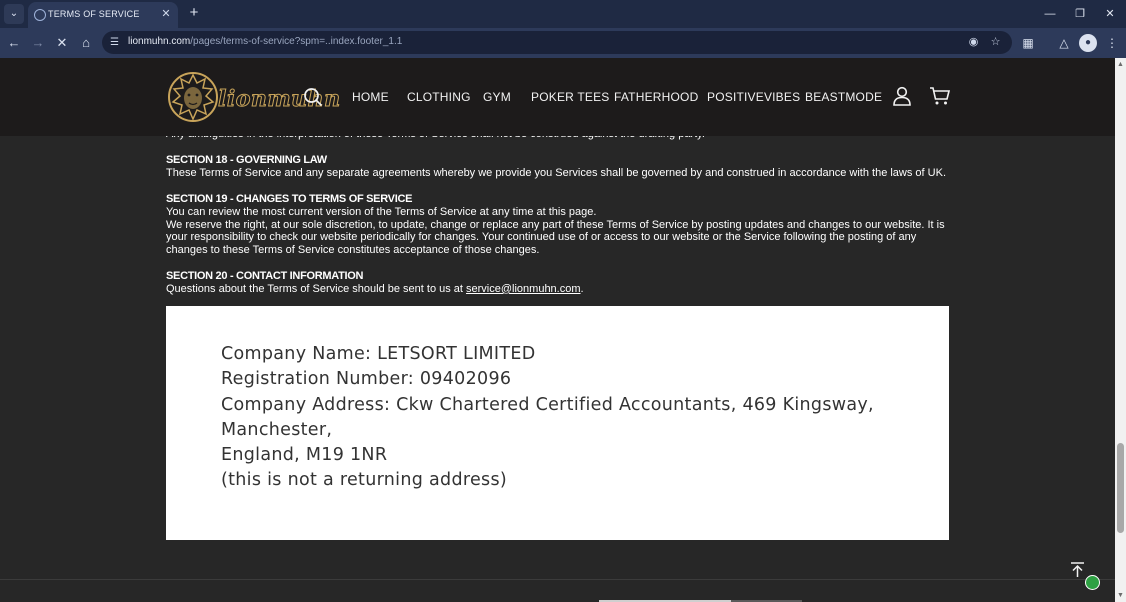  I want to click on nav-gym: GYM, so click(497, 97).